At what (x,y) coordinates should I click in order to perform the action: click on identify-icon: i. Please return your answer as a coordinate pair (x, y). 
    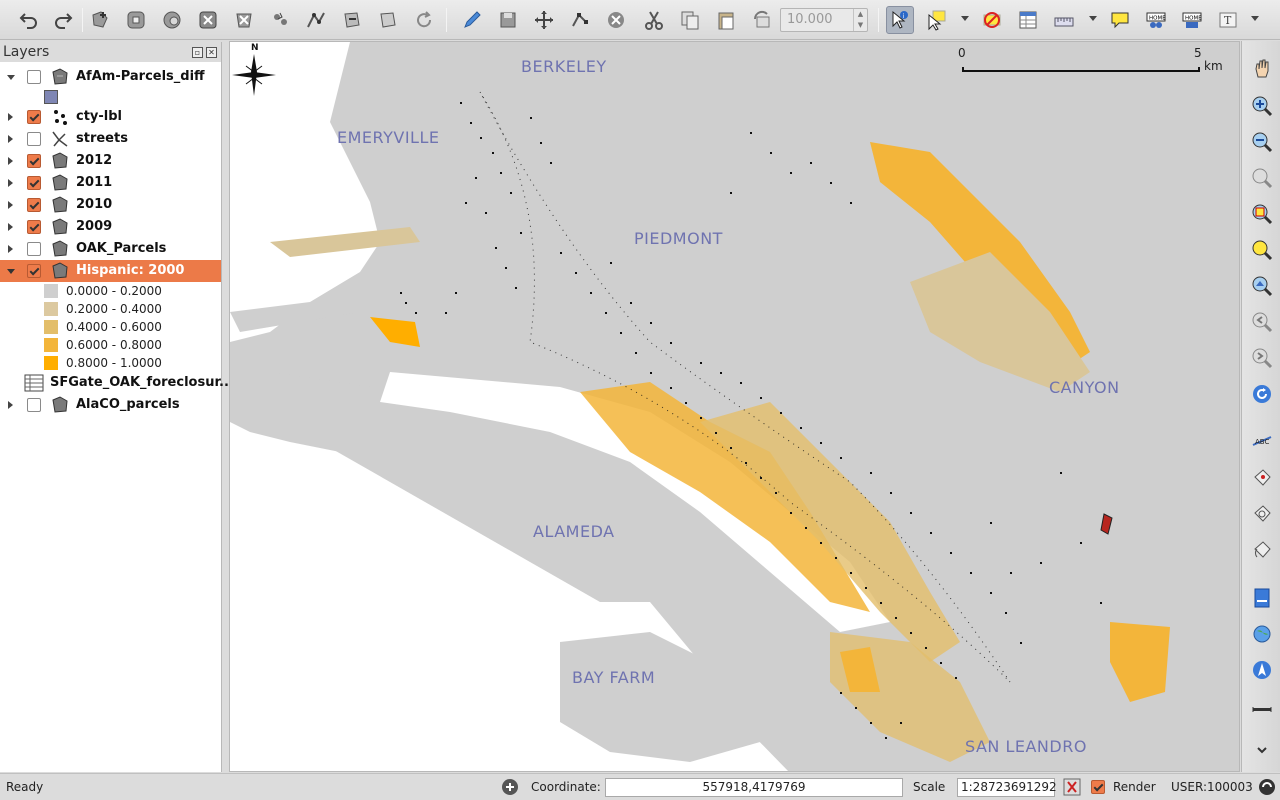
    Looking at the image, I should click on (900, 20).